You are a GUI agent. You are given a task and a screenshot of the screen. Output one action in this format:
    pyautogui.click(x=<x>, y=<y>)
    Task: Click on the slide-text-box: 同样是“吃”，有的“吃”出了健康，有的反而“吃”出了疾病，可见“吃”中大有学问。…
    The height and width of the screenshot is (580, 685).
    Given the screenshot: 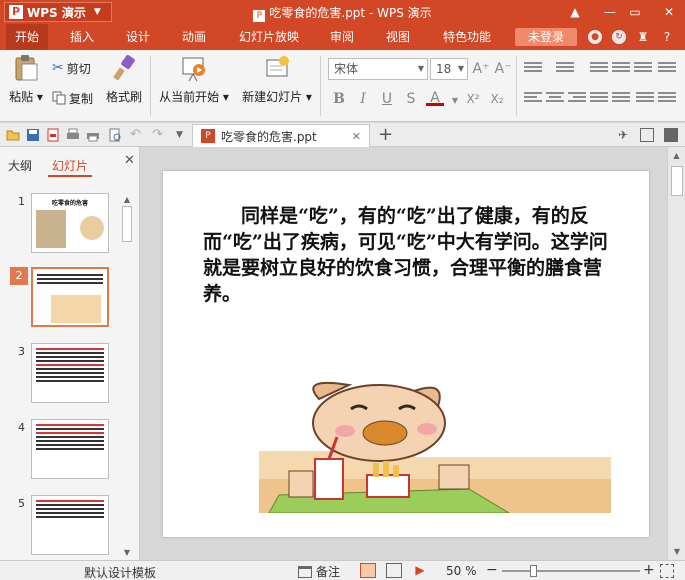 What is the action you would take?
    pyautogui.click(x=413, y=255)
    